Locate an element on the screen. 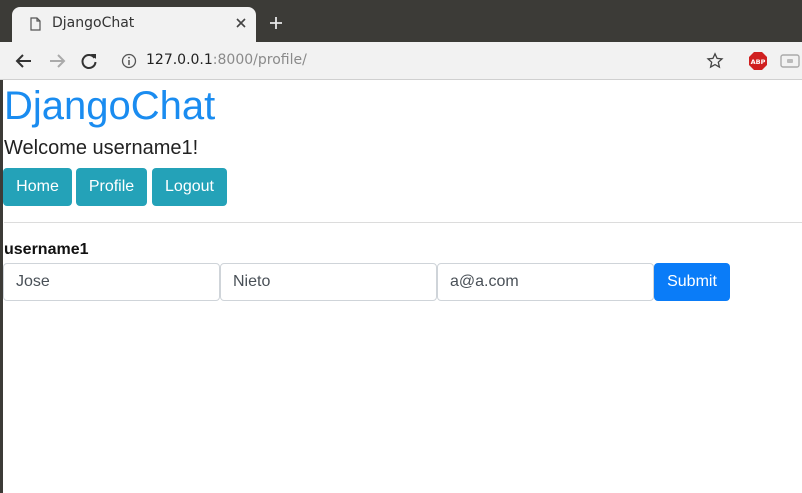  browser-tab: DjangoChat is located at coordinates (134, 24).